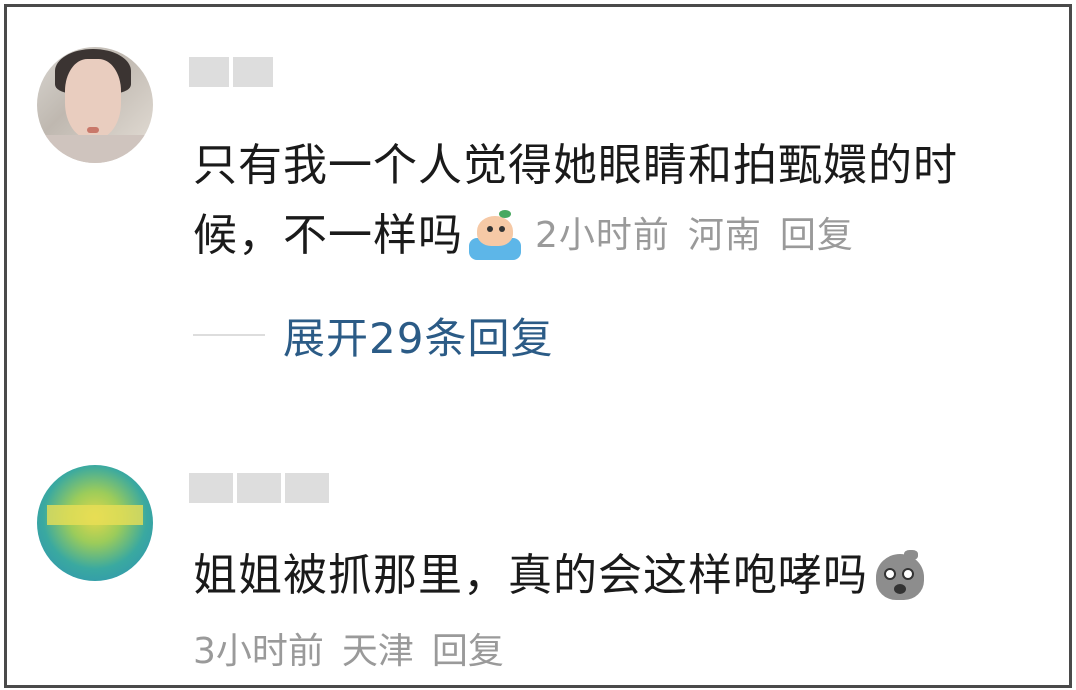 The height and width of the screenshot is (690, 1076). Describe the element at coordinates (95, 149) in the screenshot. I see `avatar-shoulders` at that location.